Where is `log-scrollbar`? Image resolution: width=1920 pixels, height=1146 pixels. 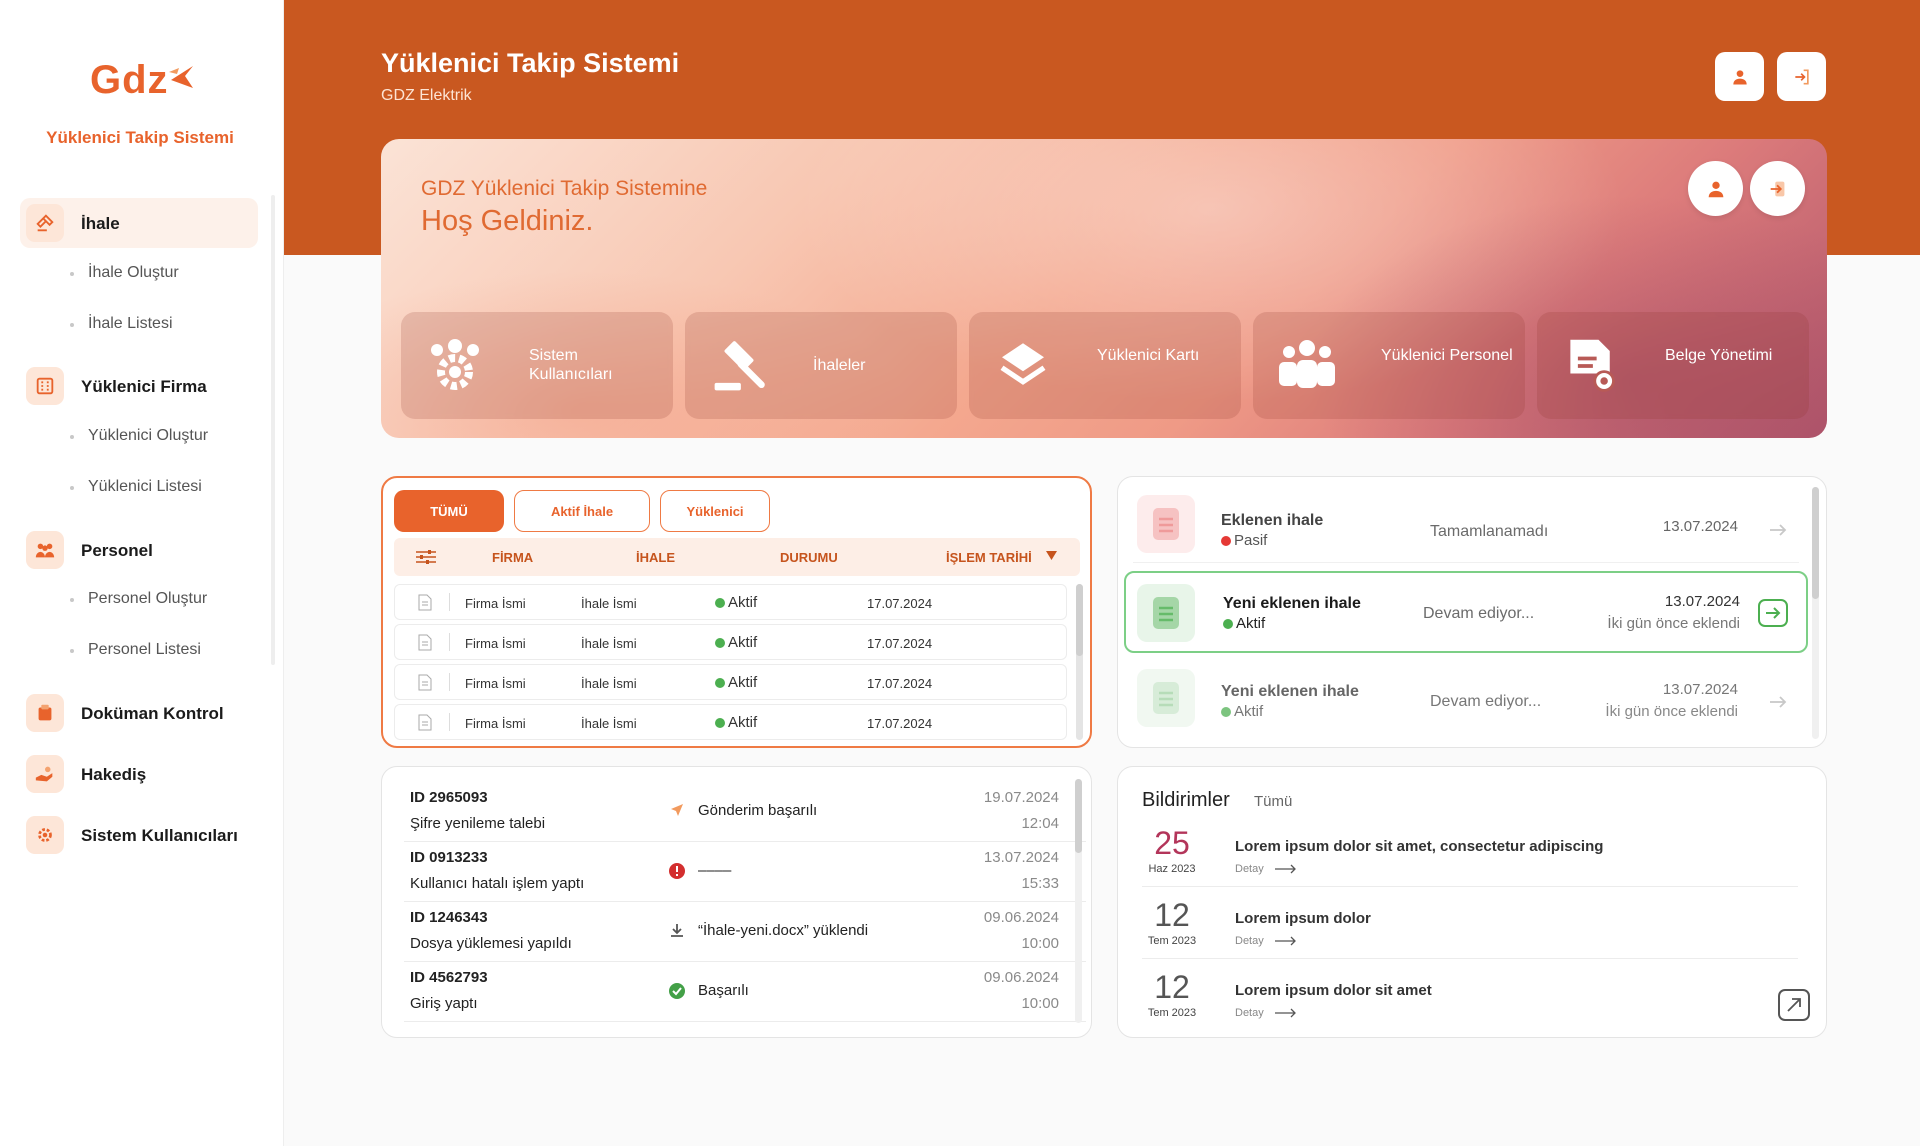
log-scrollbar is located at coordinates (1078, 901).